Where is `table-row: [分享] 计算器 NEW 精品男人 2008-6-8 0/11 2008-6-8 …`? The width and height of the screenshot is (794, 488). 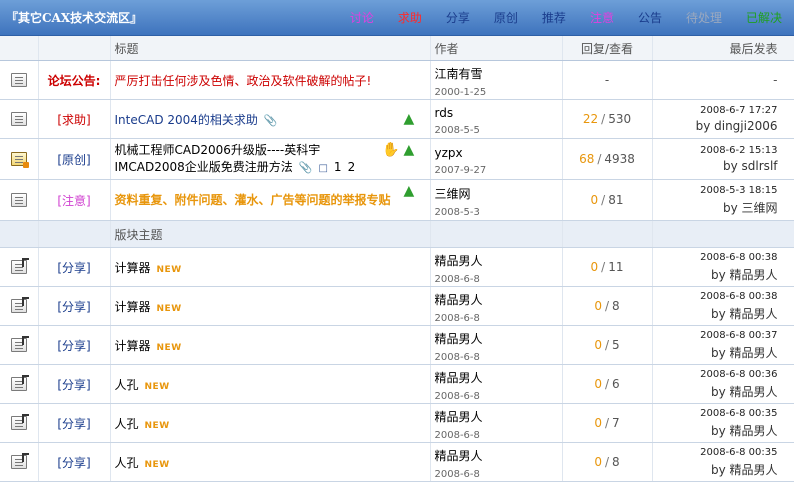
table-row: [分享] 计算器 NEW 精品男人 2008-6-8 0/11 2008-6-8 … is located at coordinates (397, 267).